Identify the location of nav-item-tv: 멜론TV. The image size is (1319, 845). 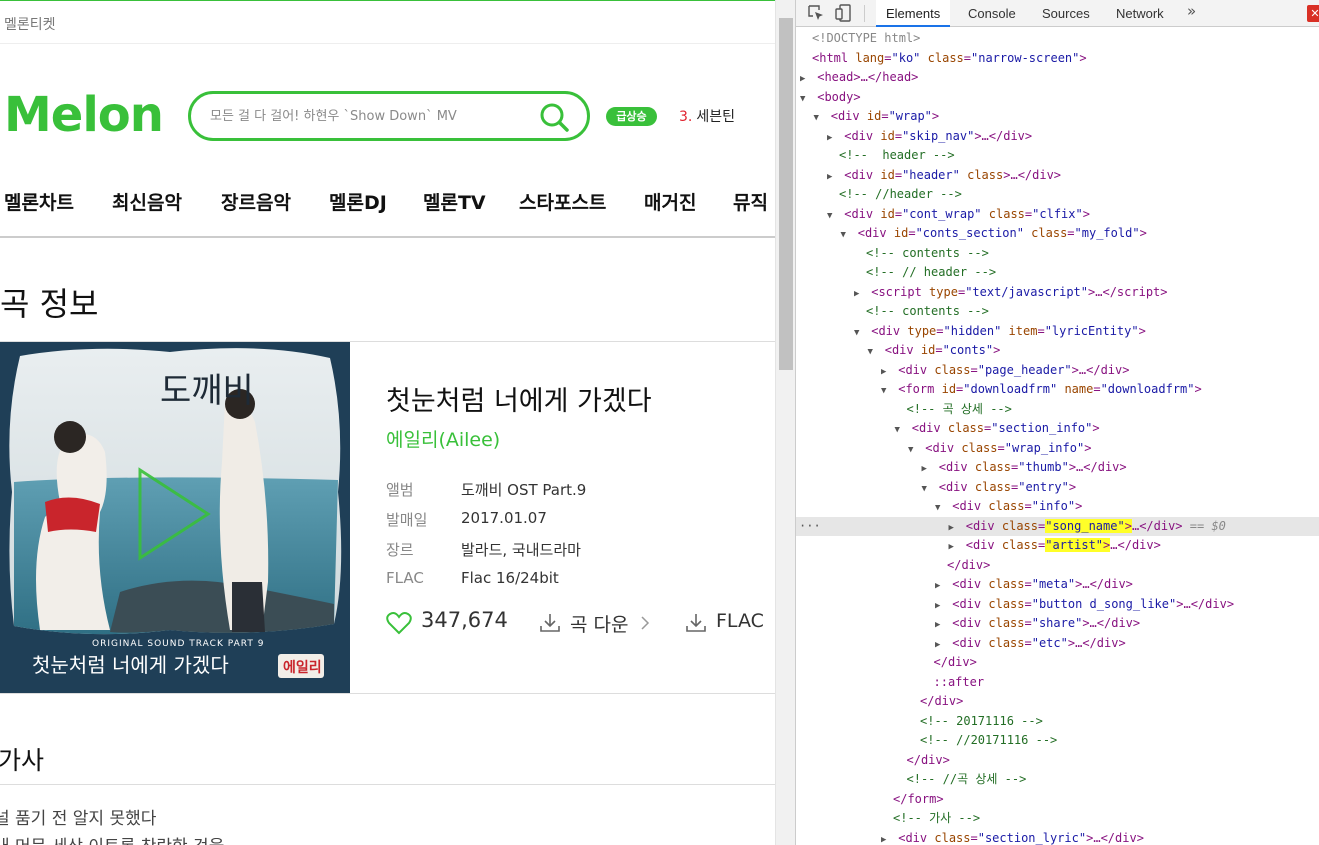
(454, 201).